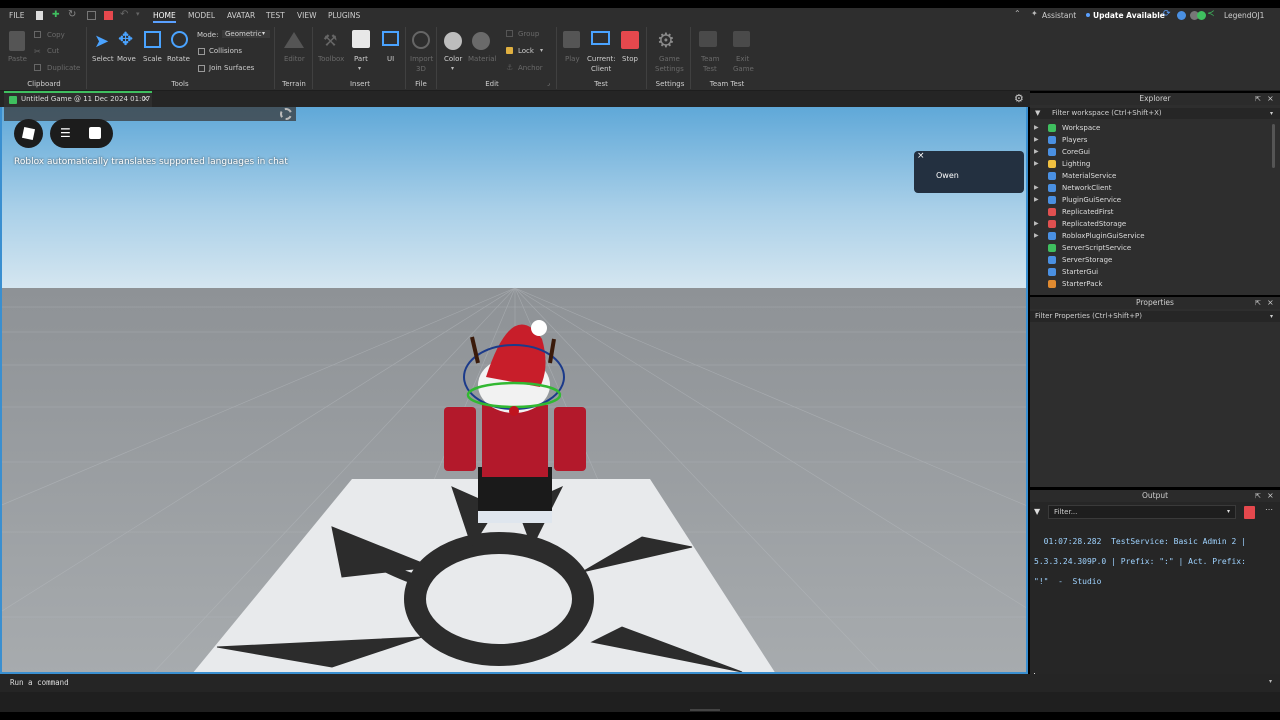 Image resolution: width=1280 pixels, height=720 pixels. Describe the element at coordinates (201, 15) in the screenshot. I see `tab-model: MODEL` at that location.